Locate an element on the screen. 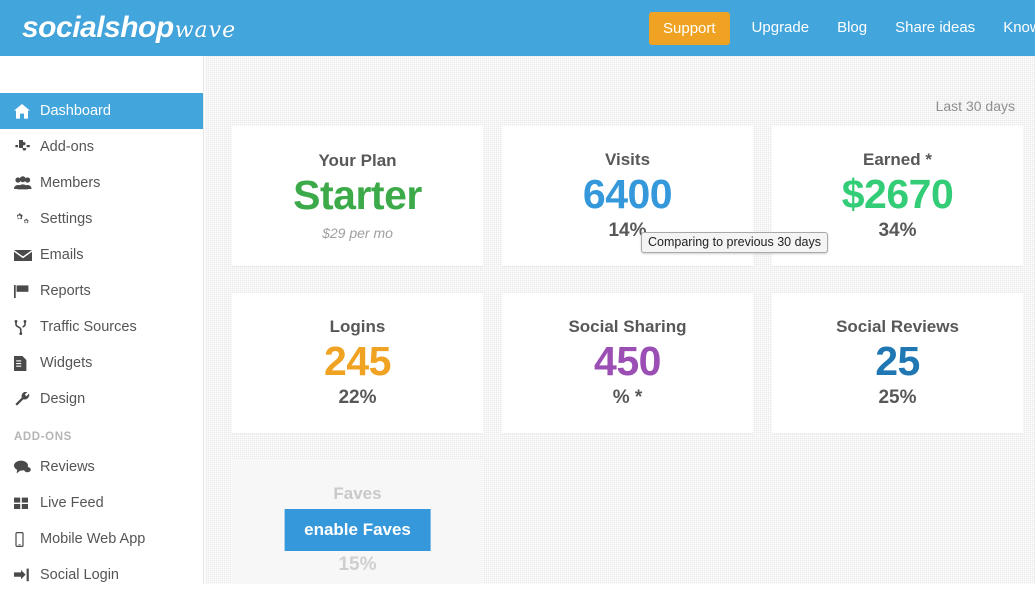  sidebar-item-label: Reviews is located at coordinates (67, 466).